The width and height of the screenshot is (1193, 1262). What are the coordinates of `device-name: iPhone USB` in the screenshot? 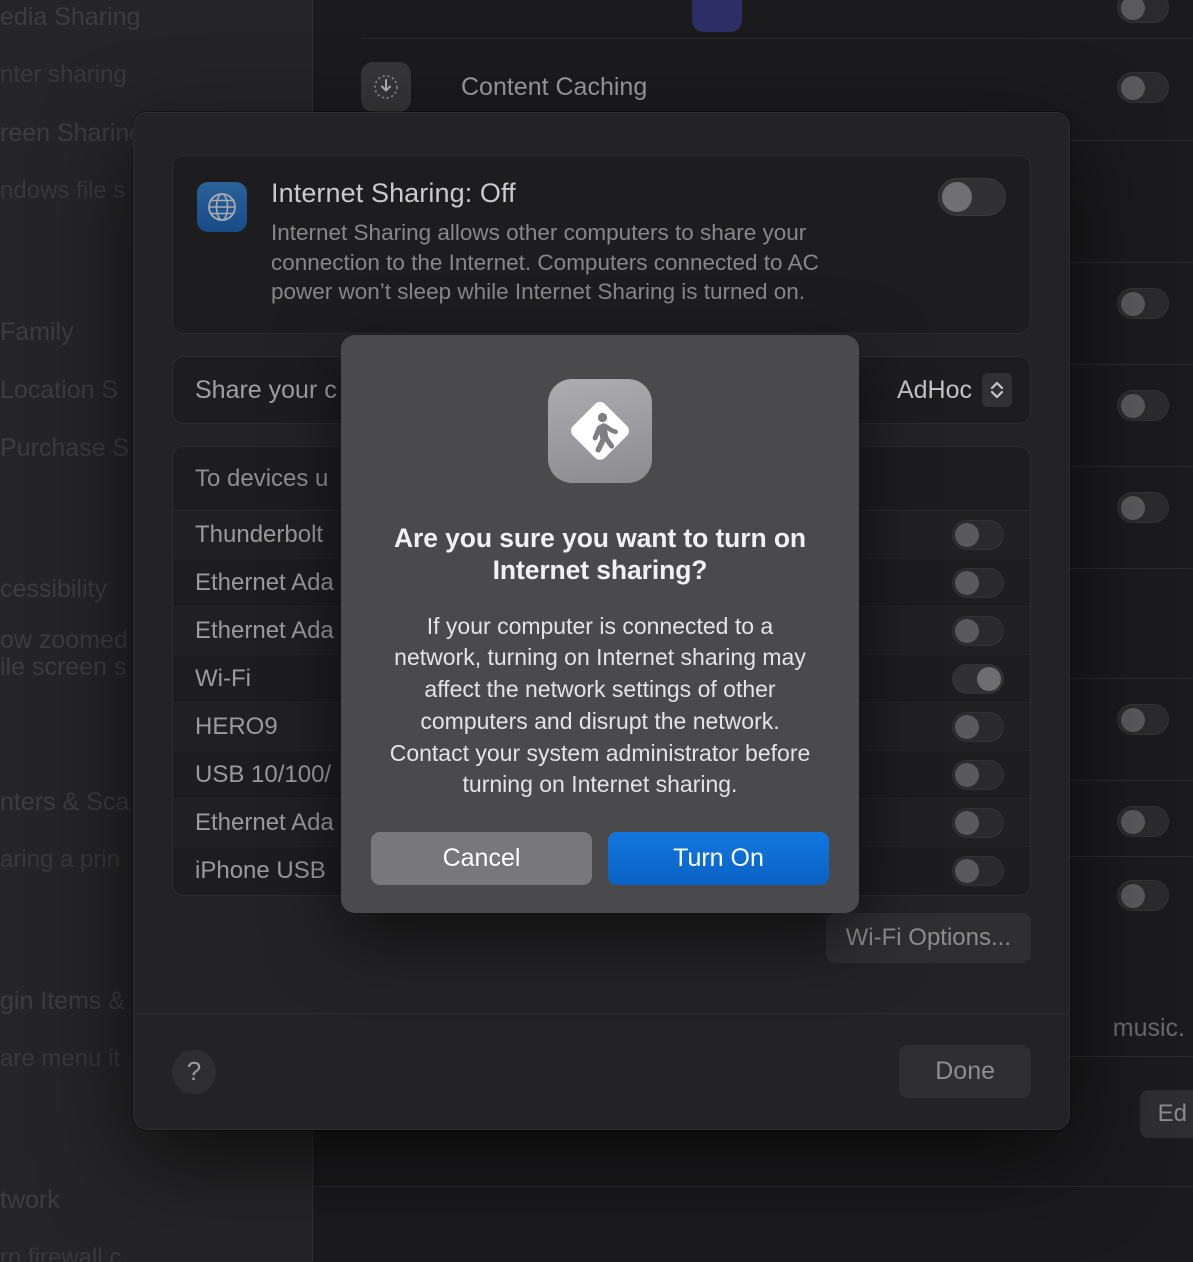 It's located at (260, 871).